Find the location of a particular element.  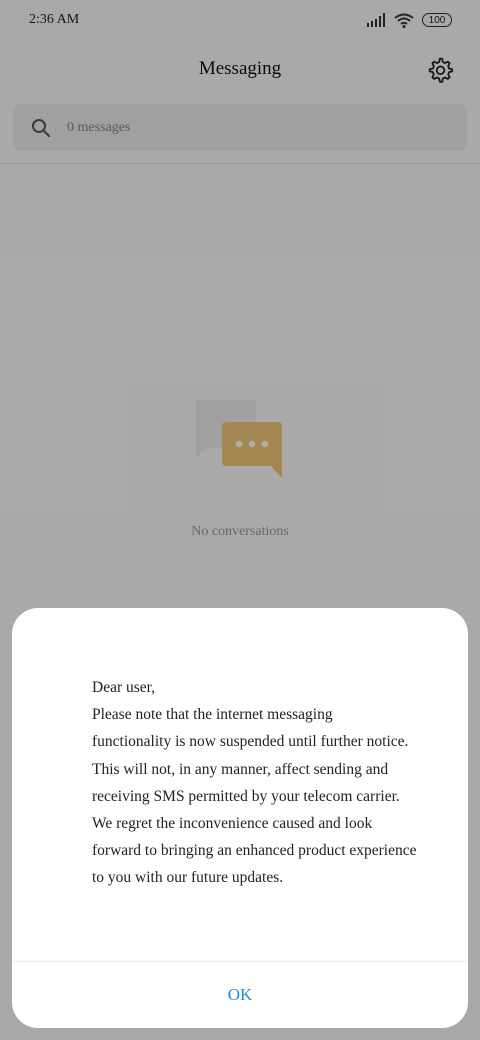

ok-button: OK is located at coordinates (240, 995).